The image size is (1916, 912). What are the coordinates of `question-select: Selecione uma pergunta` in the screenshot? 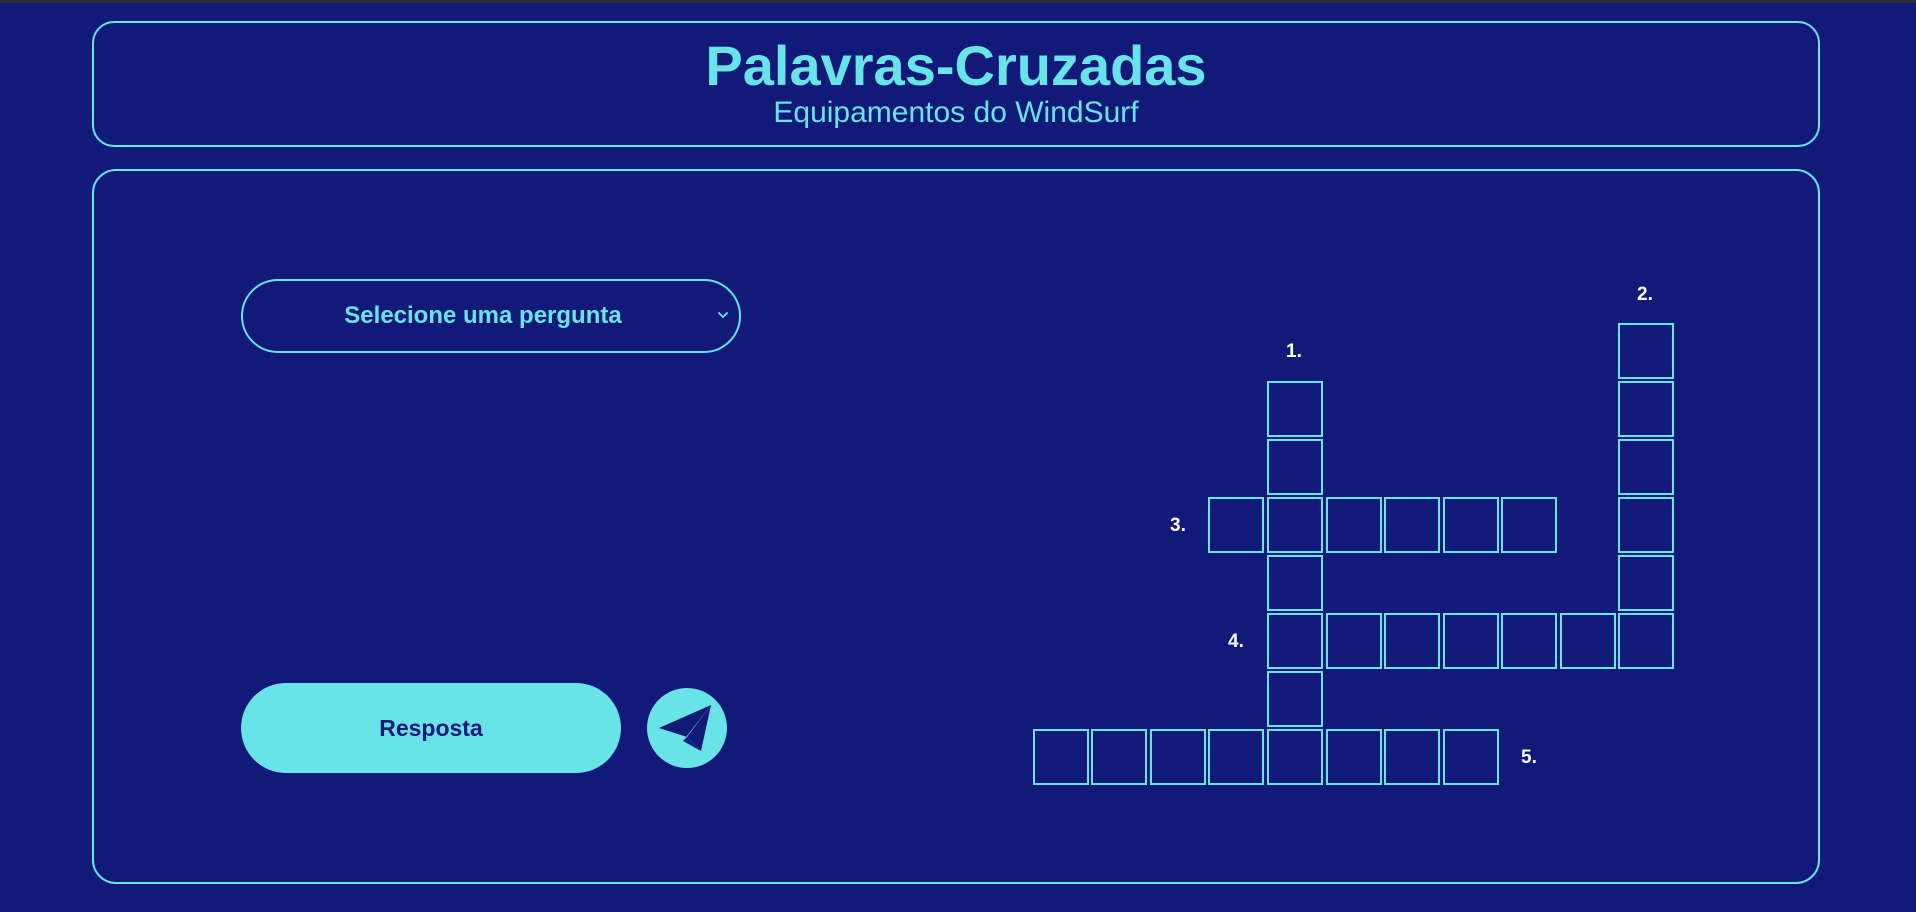 It's located at (491, 316).